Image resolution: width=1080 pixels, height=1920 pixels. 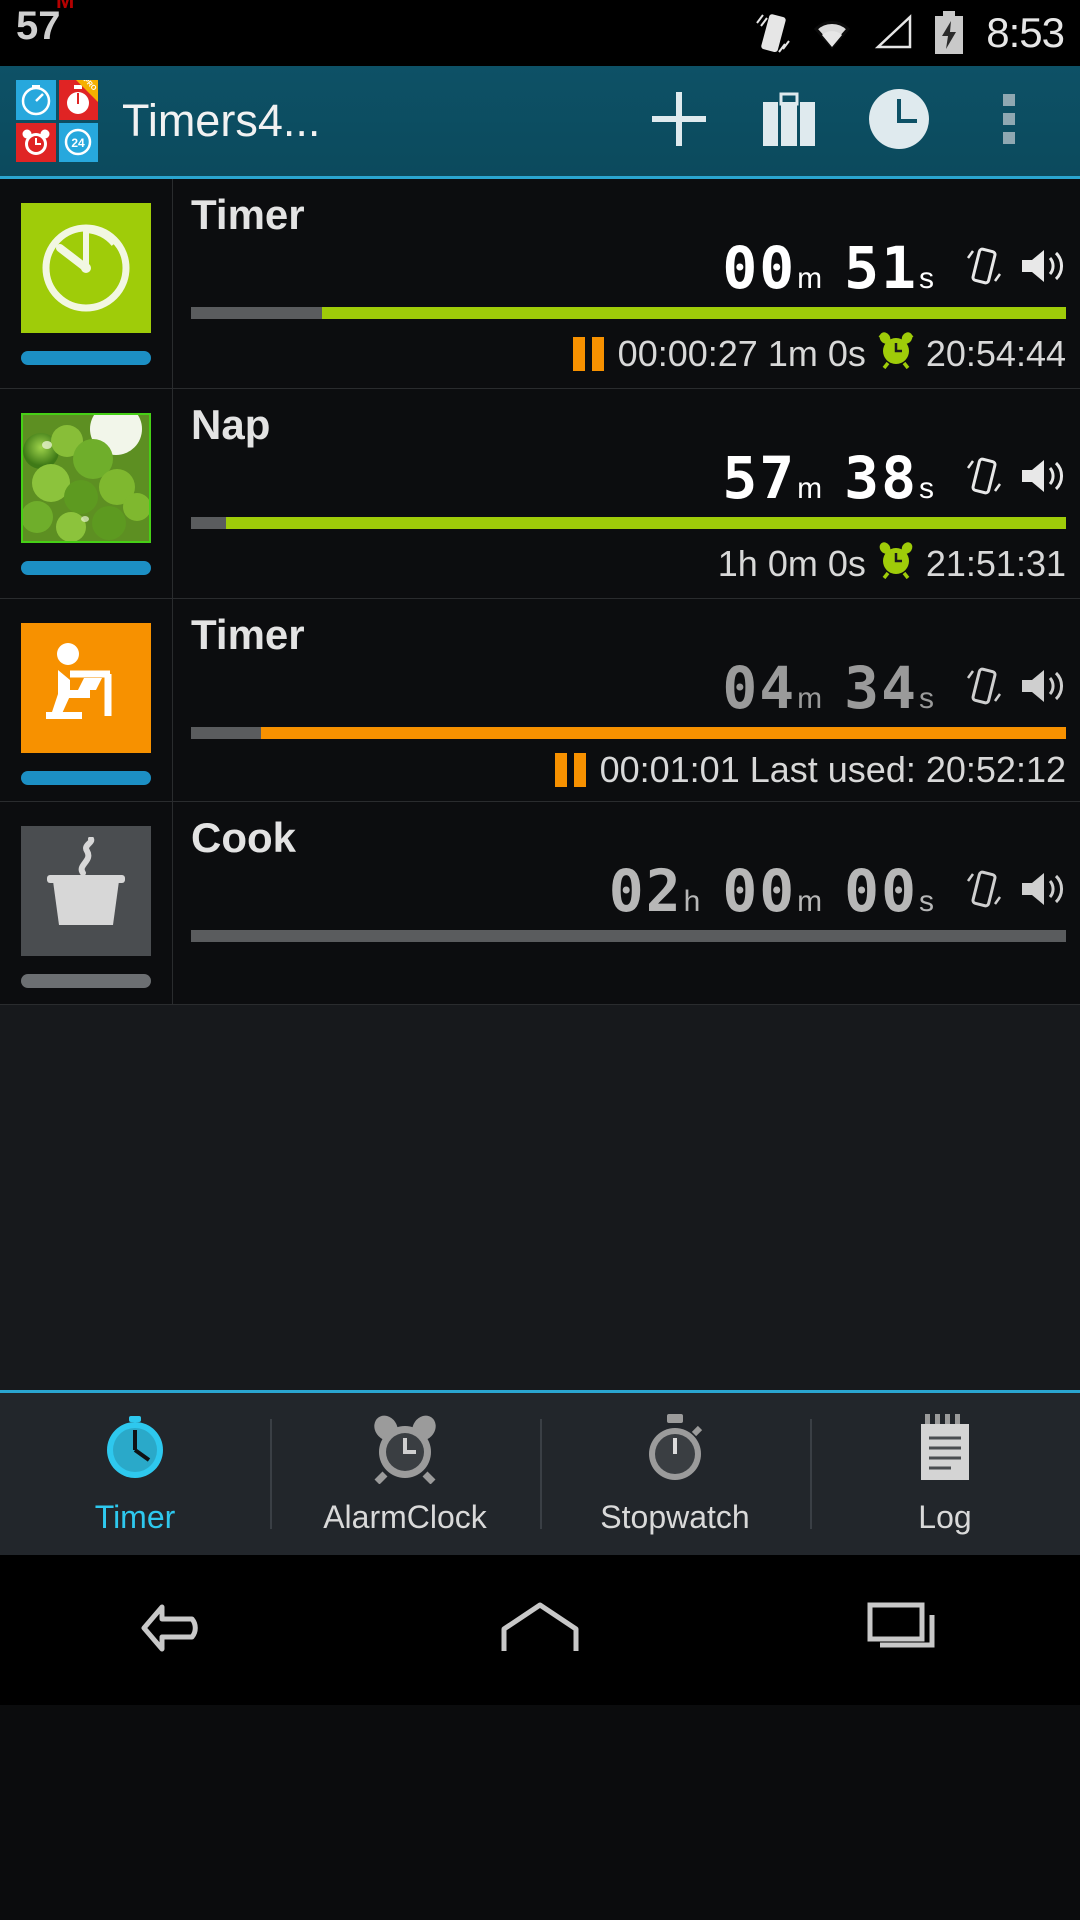 I want to click on timer-alarm-time: 20:54:44, so click(x=995, y=353).